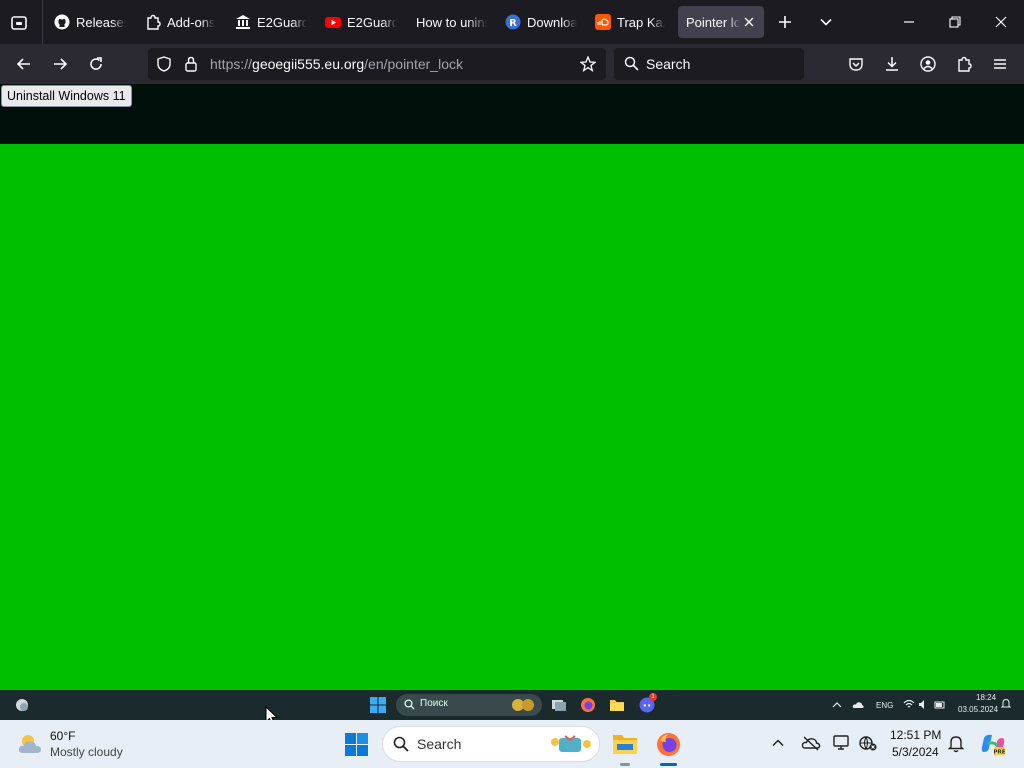  What do you see at coordinates (993, 745) in the screenshot?
I see `copilot-icon: PRE` at bounding box center [993, 745].